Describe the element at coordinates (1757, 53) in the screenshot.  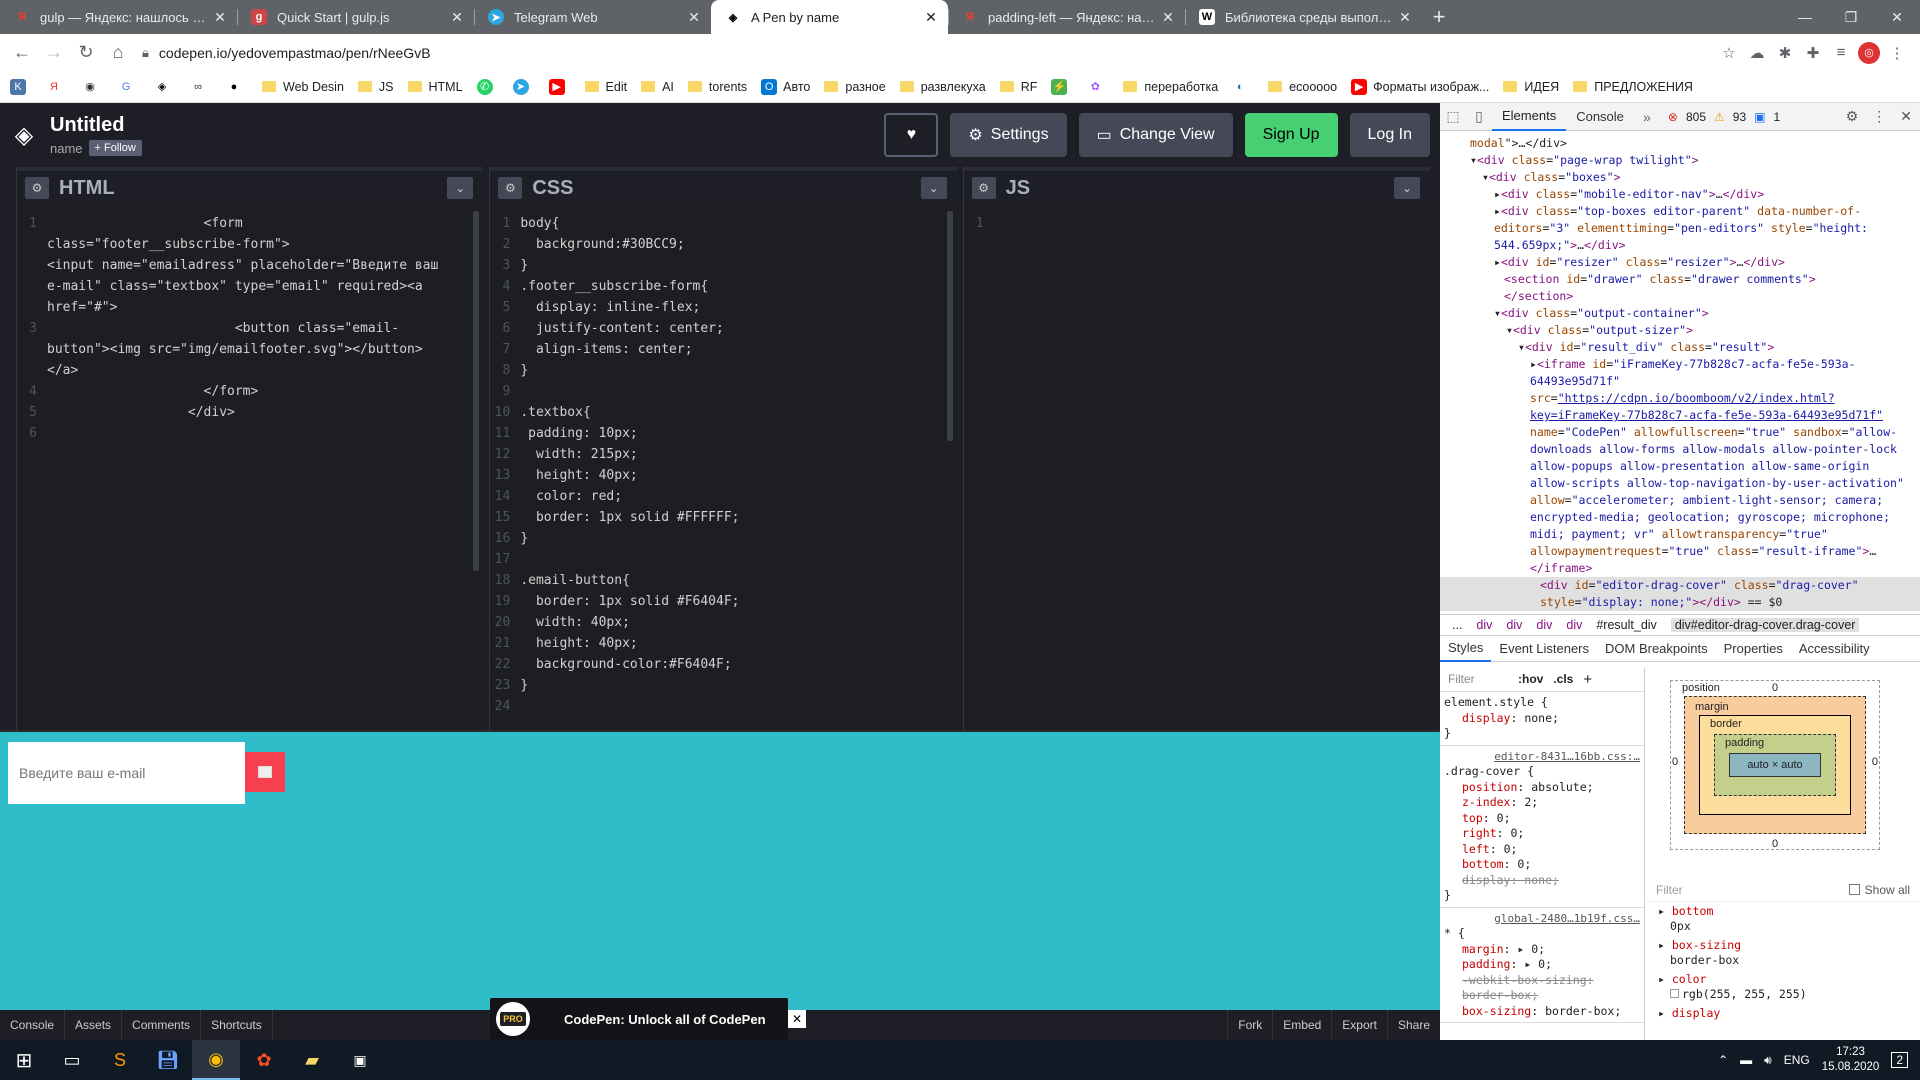
I see `extension-icon: ☁` at that location.